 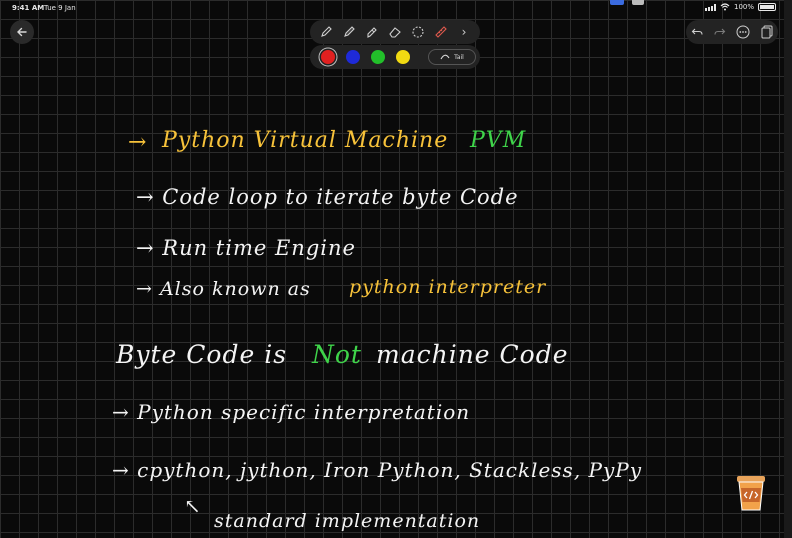 I want to click on signal-icon, so click(x=710, y=7).